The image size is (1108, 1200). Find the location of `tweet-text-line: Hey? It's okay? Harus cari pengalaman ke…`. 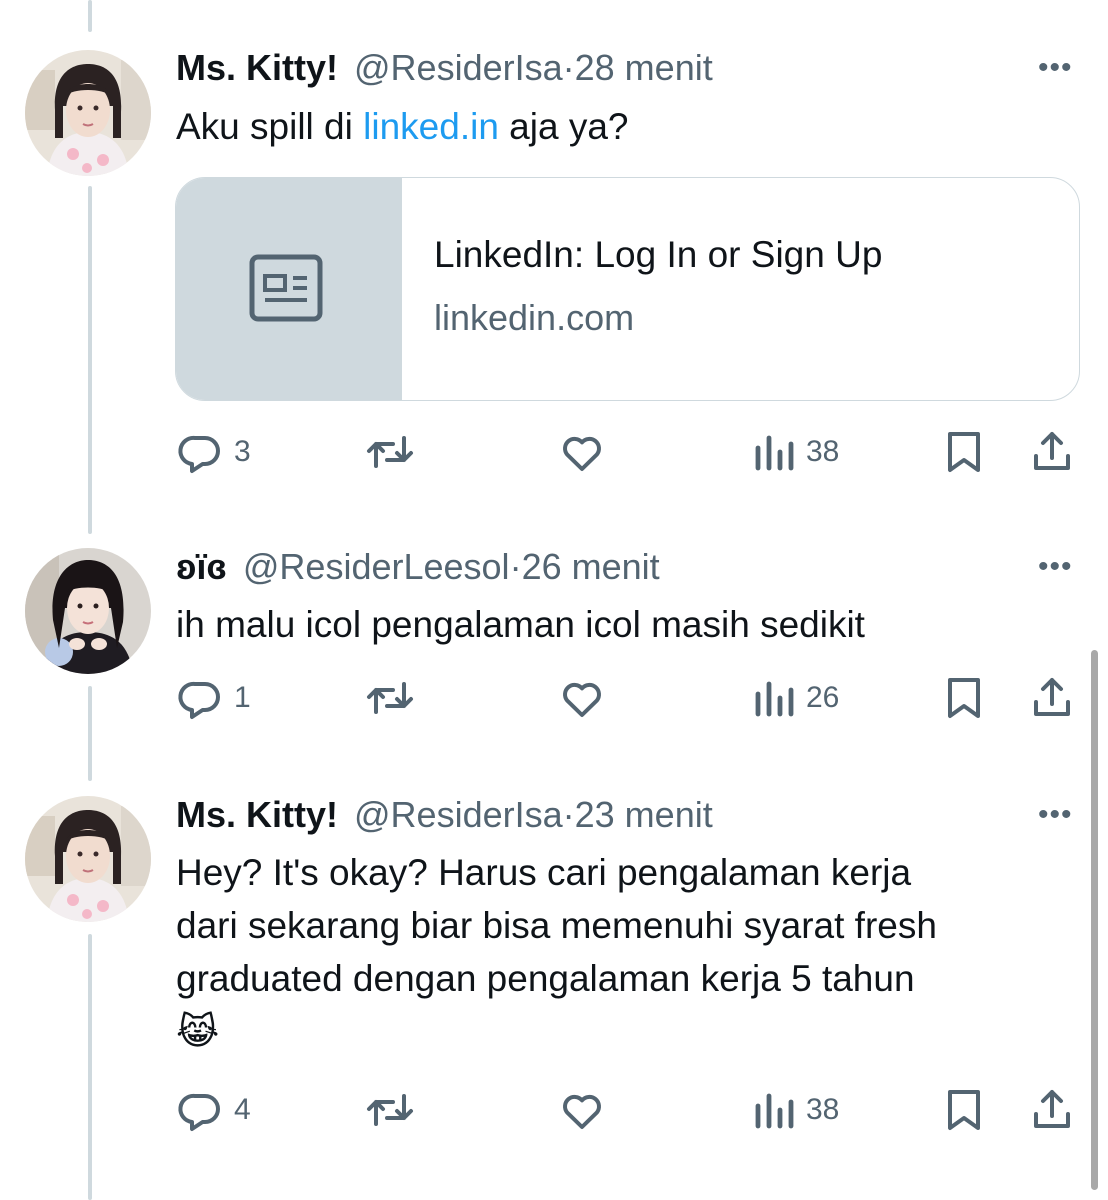

tweet-text-line: Hey? It's okay? Harus cari pengalaman ke… is located at coordinates (544, 872).